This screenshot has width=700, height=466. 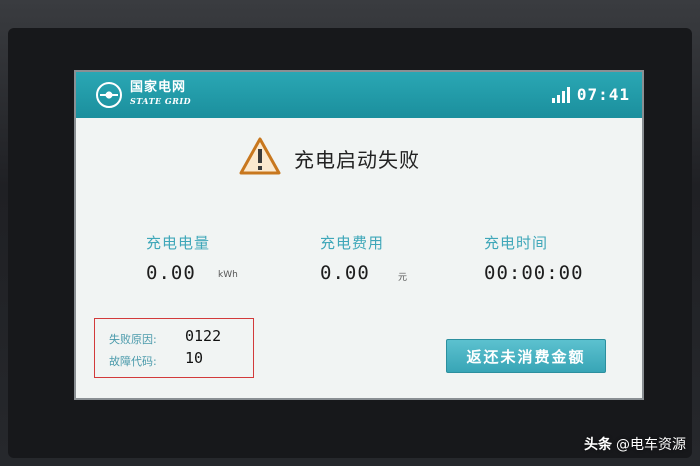 What do you see at coordinates (133, 339) in the screenshot?
I see `failure-reason-label: 失败原因:` at bounding box center [133, 339].